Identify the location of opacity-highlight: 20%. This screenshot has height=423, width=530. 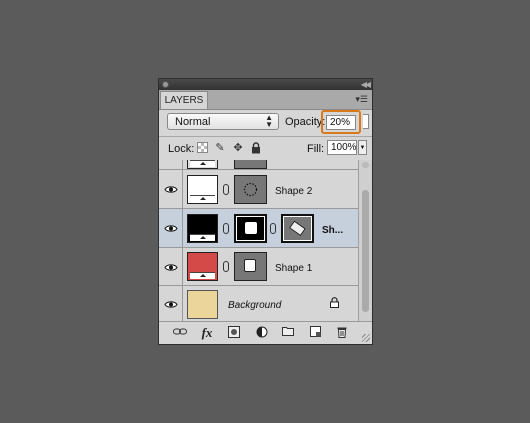
(341, 122).